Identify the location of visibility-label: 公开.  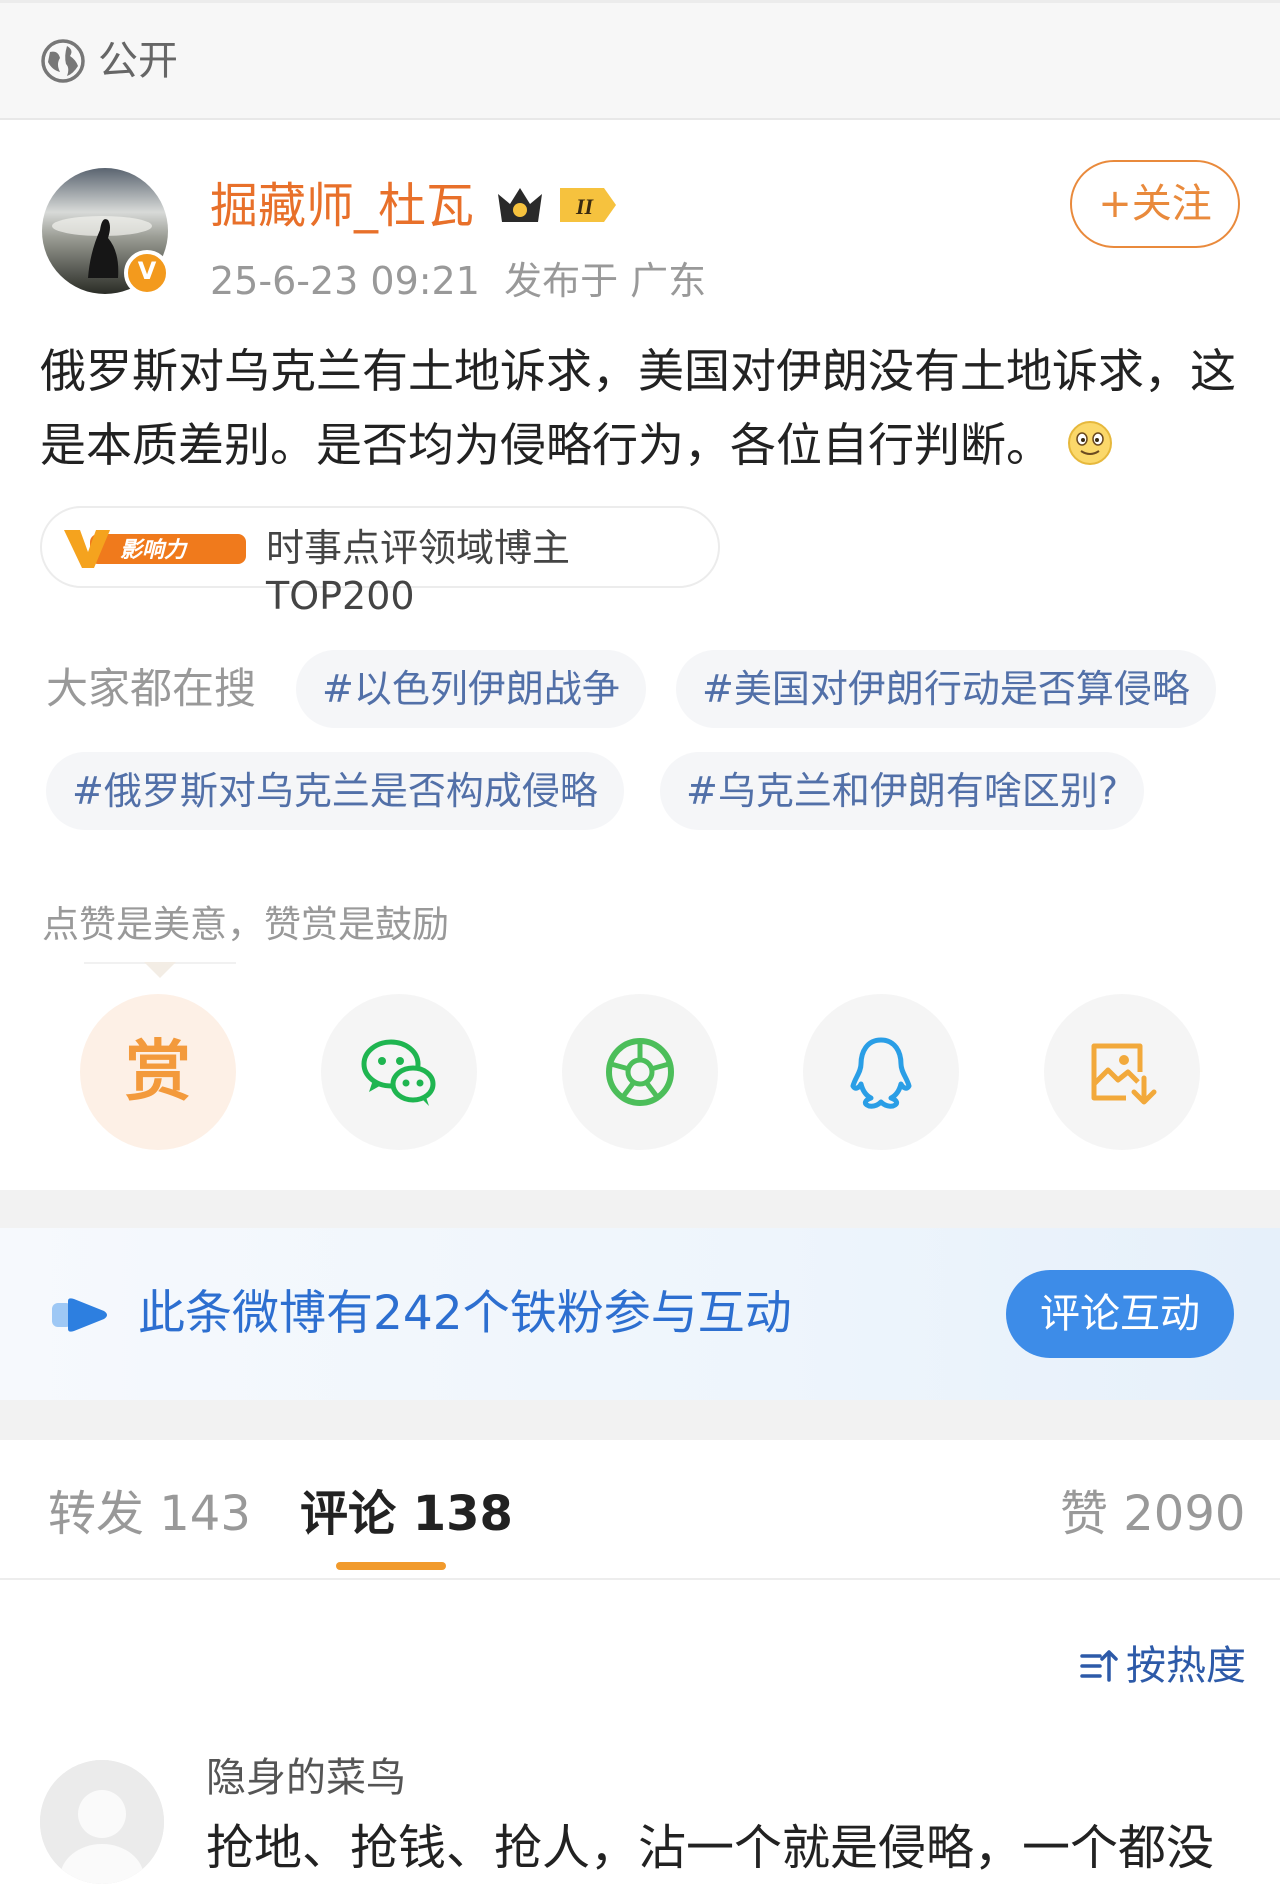
(138, 61).